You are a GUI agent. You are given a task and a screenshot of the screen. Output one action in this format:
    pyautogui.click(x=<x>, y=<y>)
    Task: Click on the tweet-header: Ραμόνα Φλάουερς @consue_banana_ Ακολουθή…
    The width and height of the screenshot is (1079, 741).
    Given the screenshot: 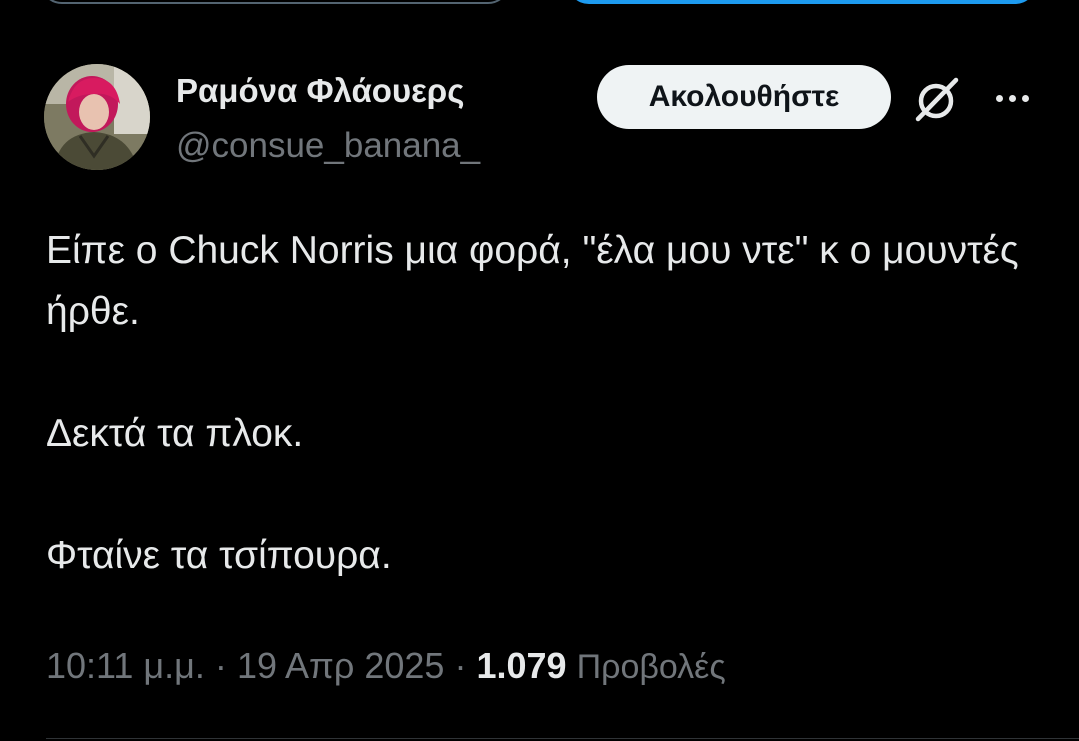 What is the action you would take?
    pyautogui.click(x=544, y=119)
    